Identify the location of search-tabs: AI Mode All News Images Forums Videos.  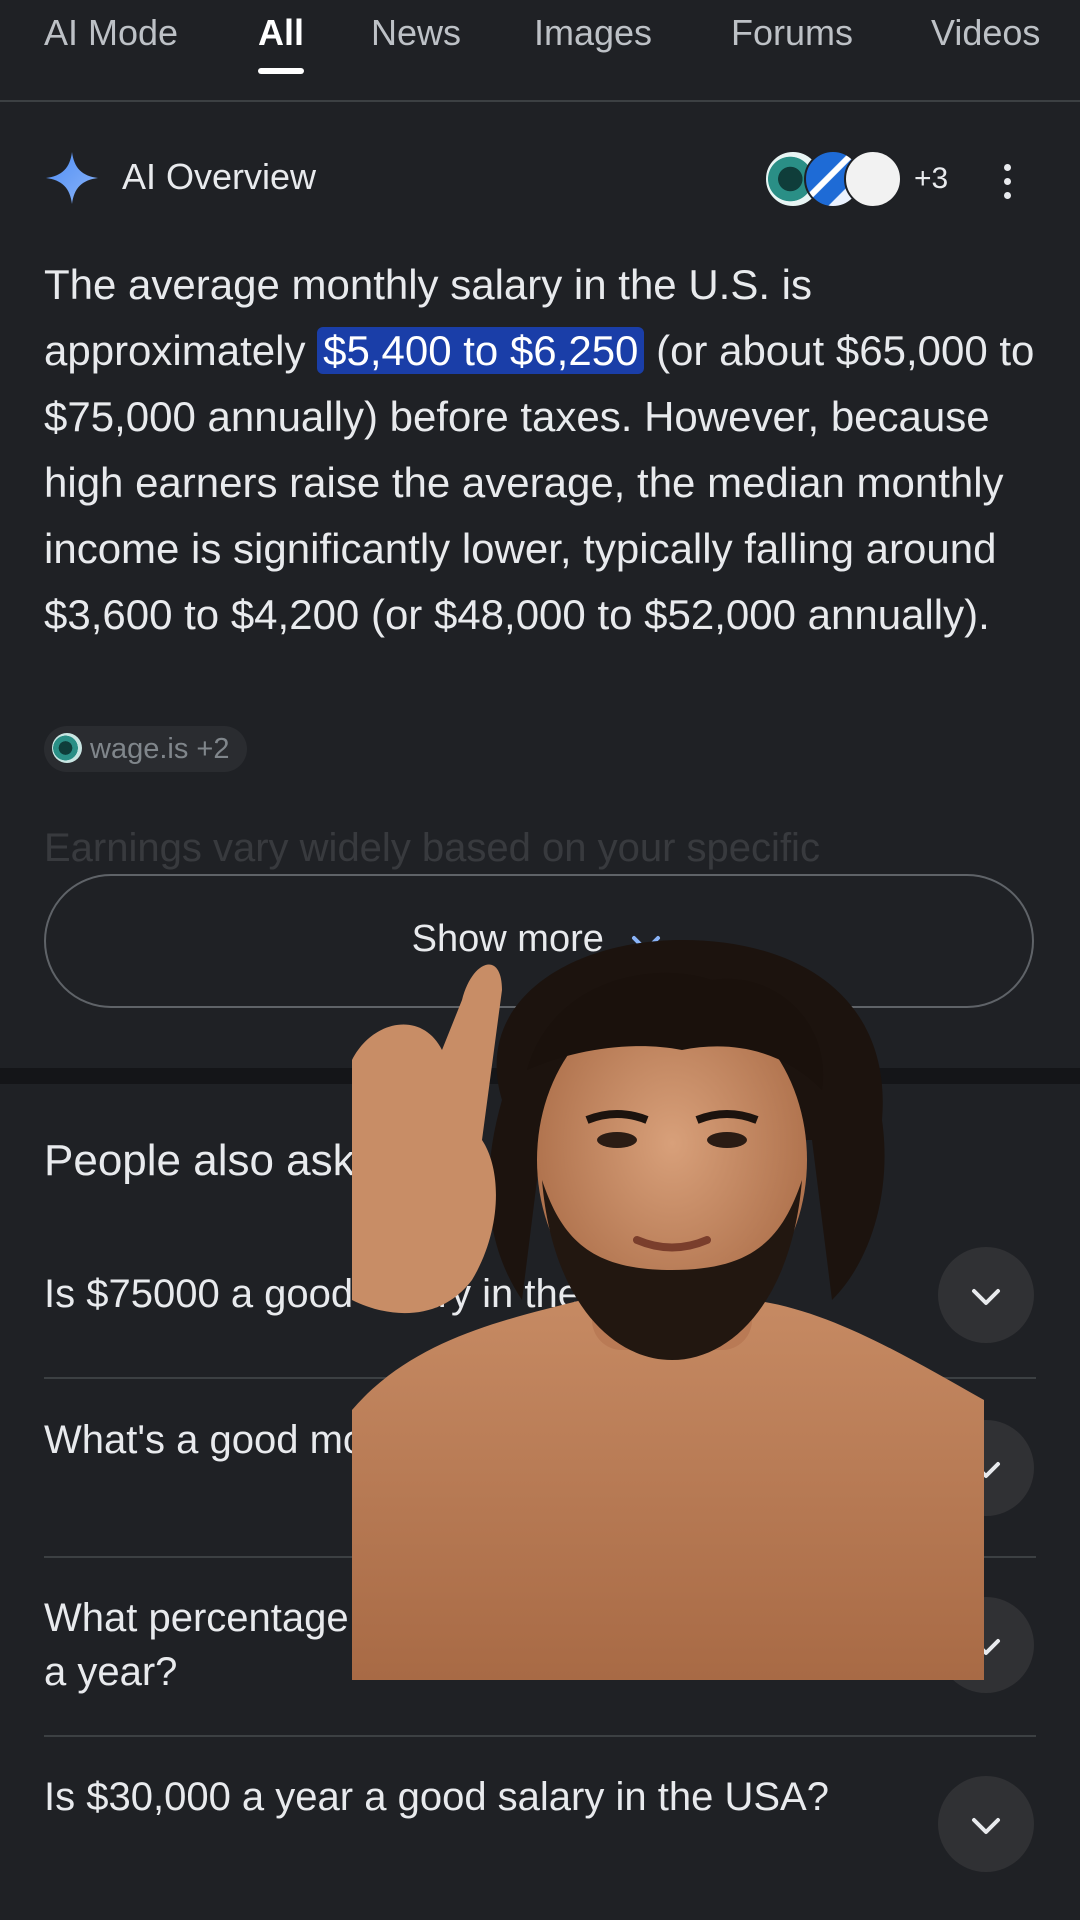
(540, 51).